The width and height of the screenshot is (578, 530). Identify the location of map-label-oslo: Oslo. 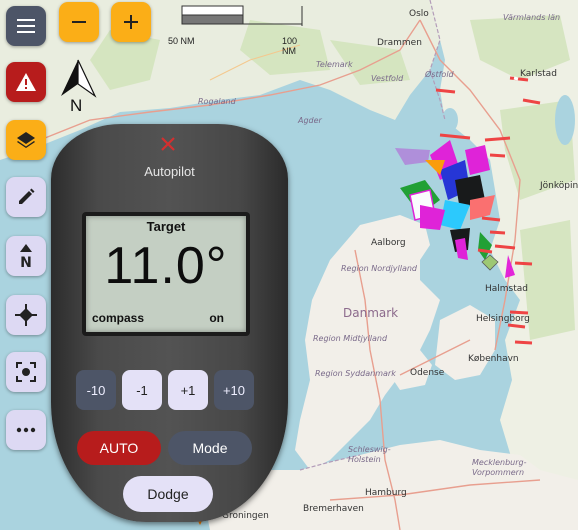
(419, 14).